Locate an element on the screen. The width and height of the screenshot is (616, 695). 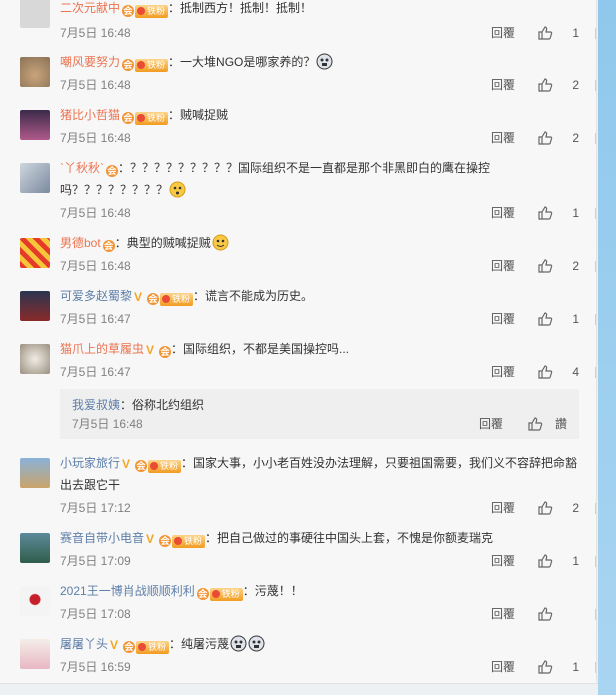
comment-time: 7月5日 16:47 is located at coordinates (95, 372).